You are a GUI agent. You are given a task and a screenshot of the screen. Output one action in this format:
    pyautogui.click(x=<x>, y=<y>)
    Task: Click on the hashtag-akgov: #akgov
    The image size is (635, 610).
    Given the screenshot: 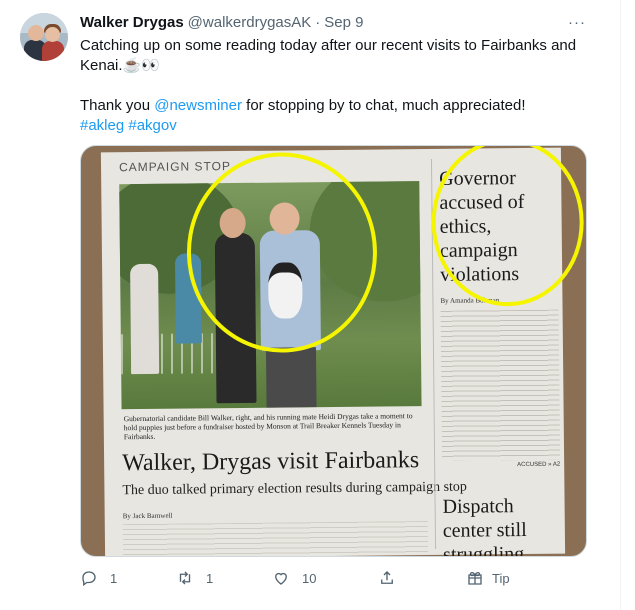 What is the action you would take?
    pyautogui.click(x=152, y=125)
    